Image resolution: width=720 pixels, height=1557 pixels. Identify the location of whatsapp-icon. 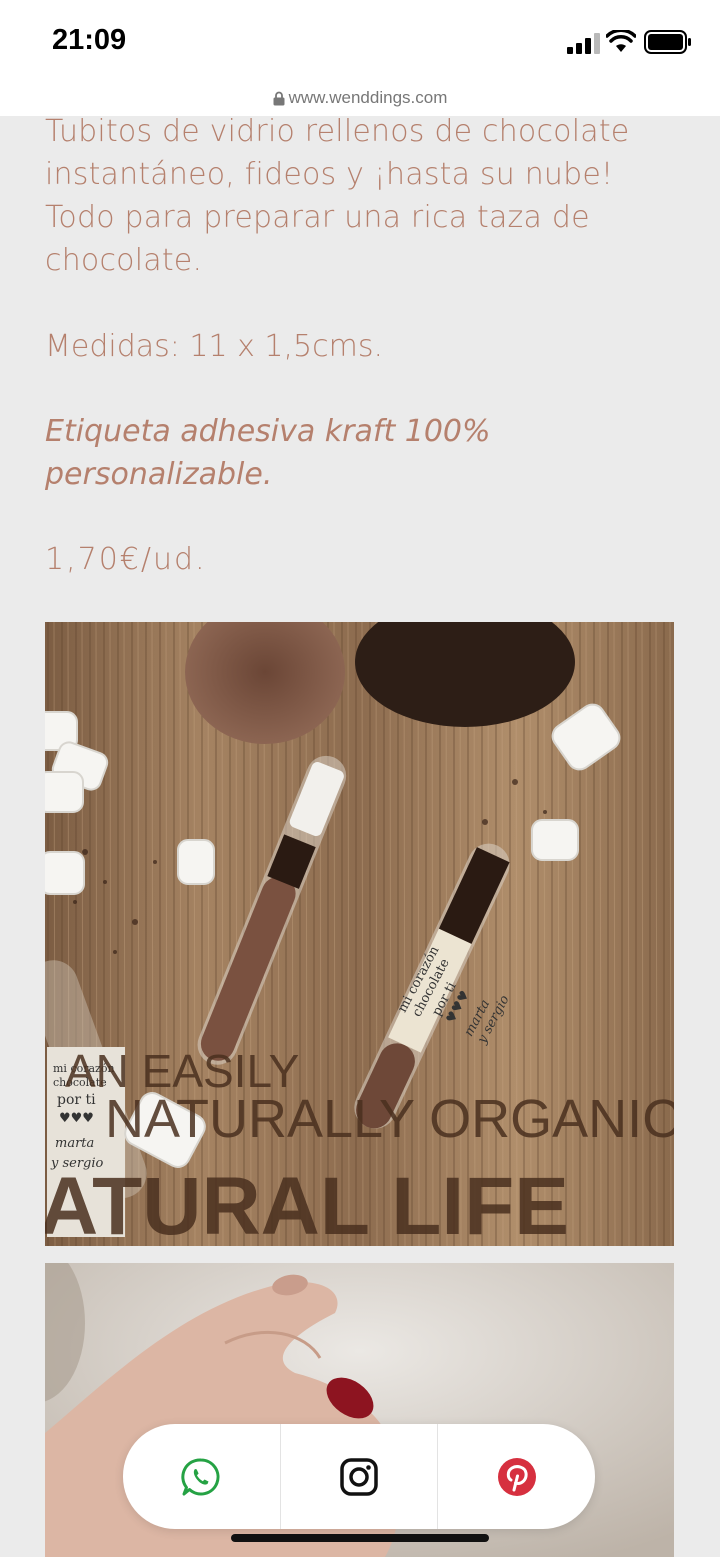
(200, 1476).